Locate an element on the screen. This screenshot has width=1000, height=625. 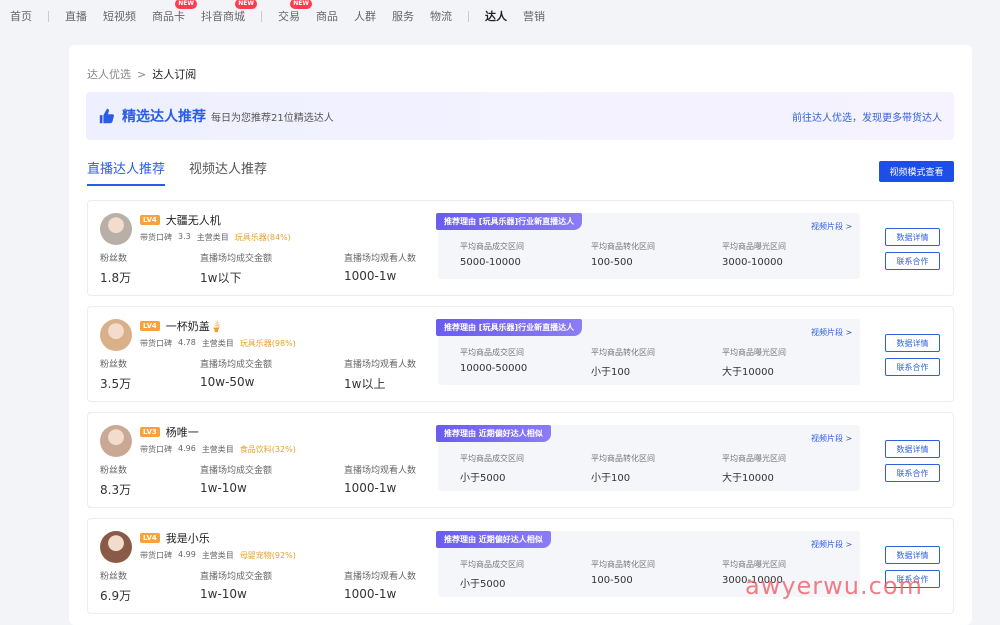
recommend-reason-tag: 推荐理由 [玩具乐器]行业新直播达人 is located at coordinates (509, 327).